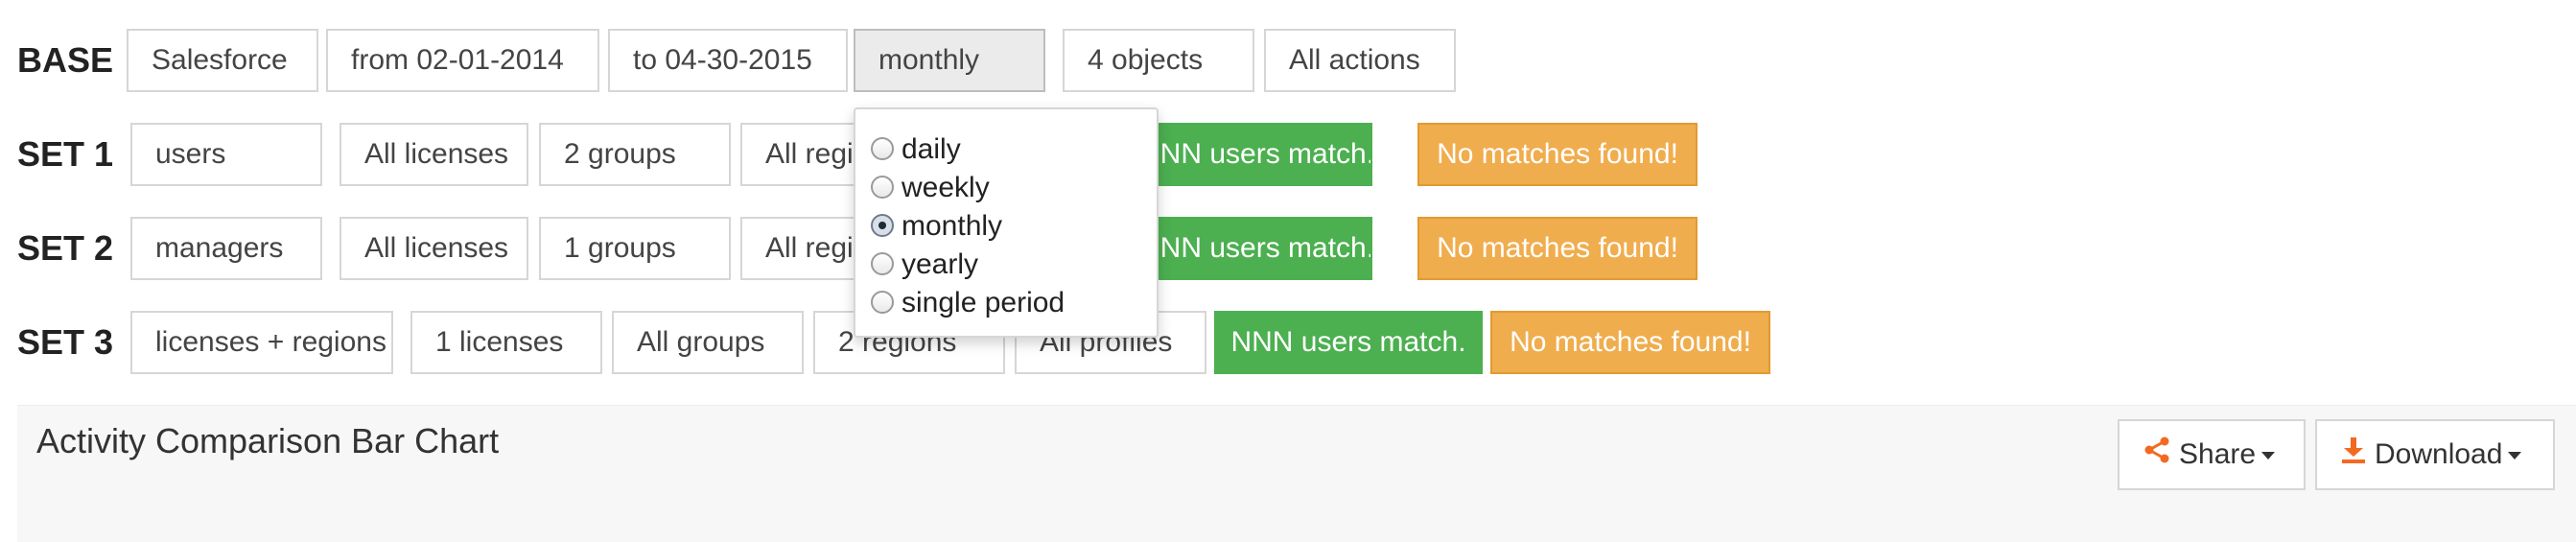 This screenshot has width=2576, height=542. I want to click on radio-checked-icon, so click(882, 226).